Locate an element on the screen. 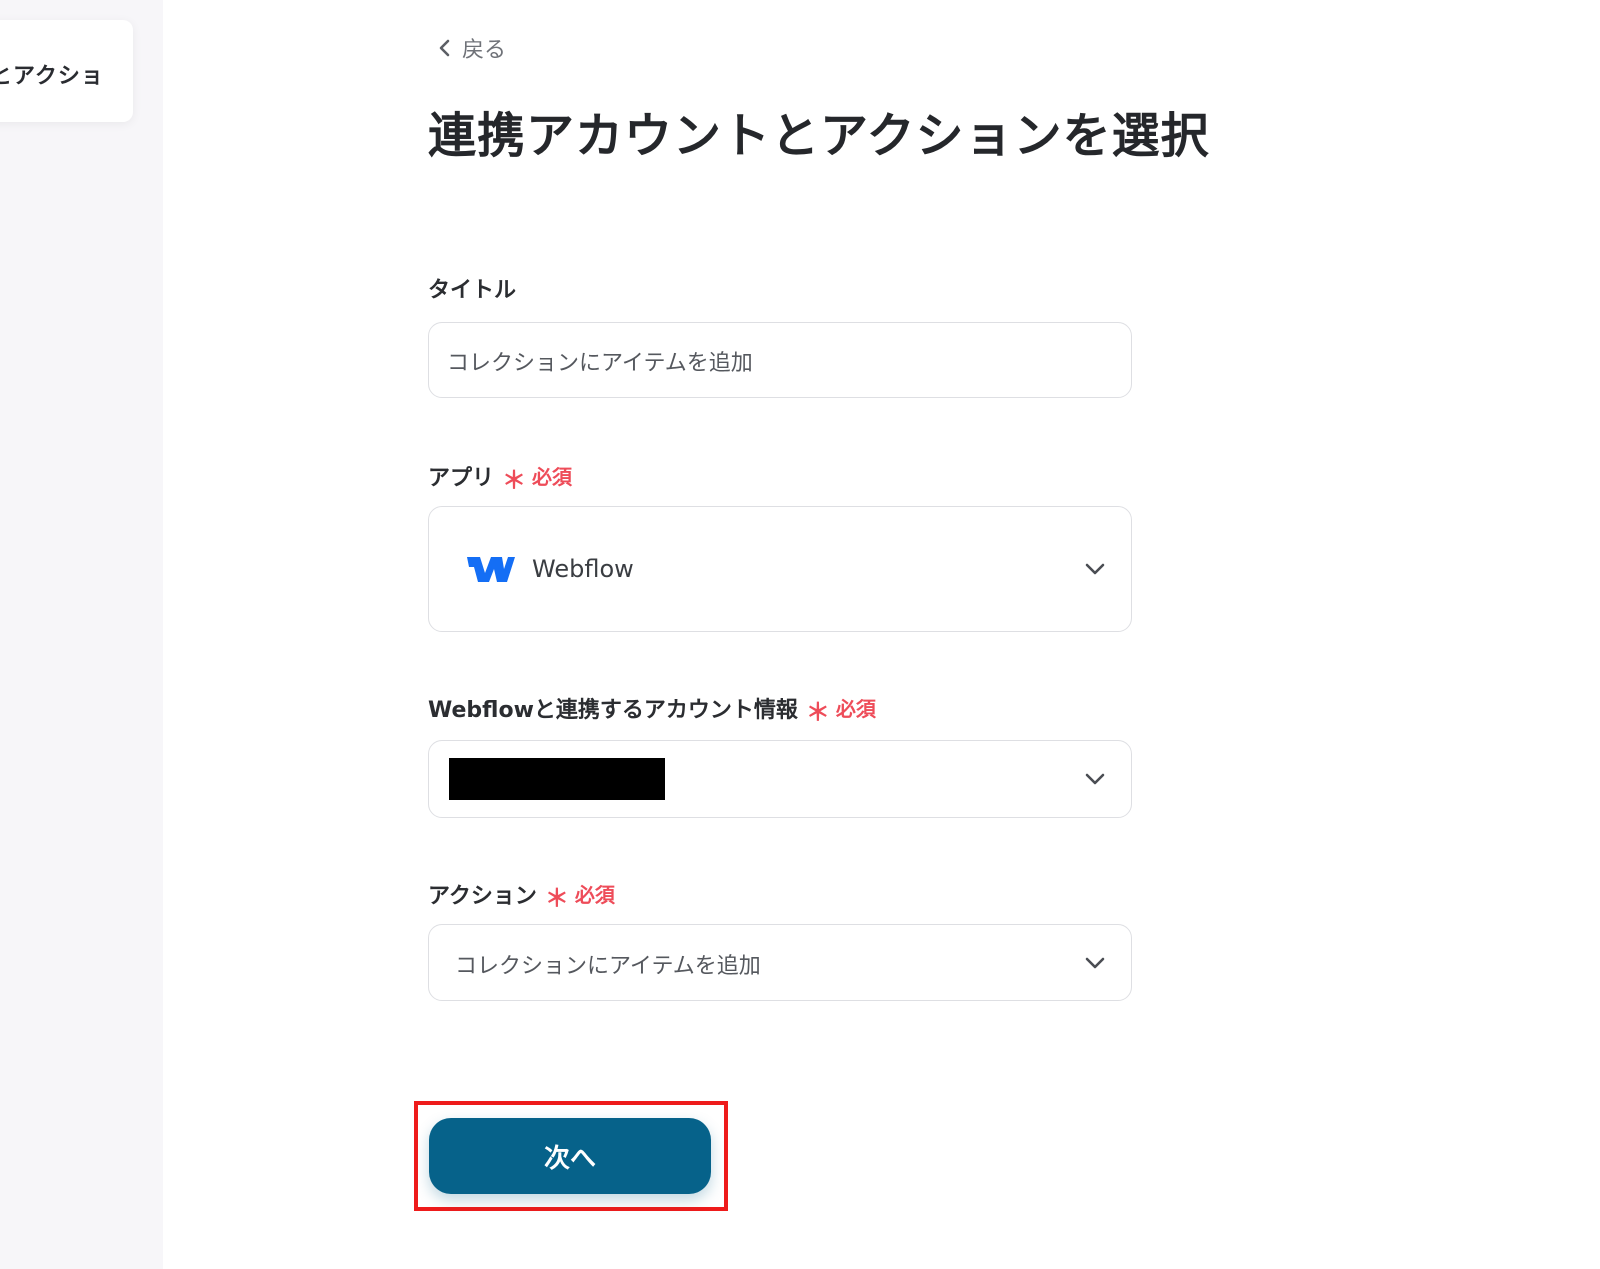  app-select: Webflow is located at coordinates (780, 569).